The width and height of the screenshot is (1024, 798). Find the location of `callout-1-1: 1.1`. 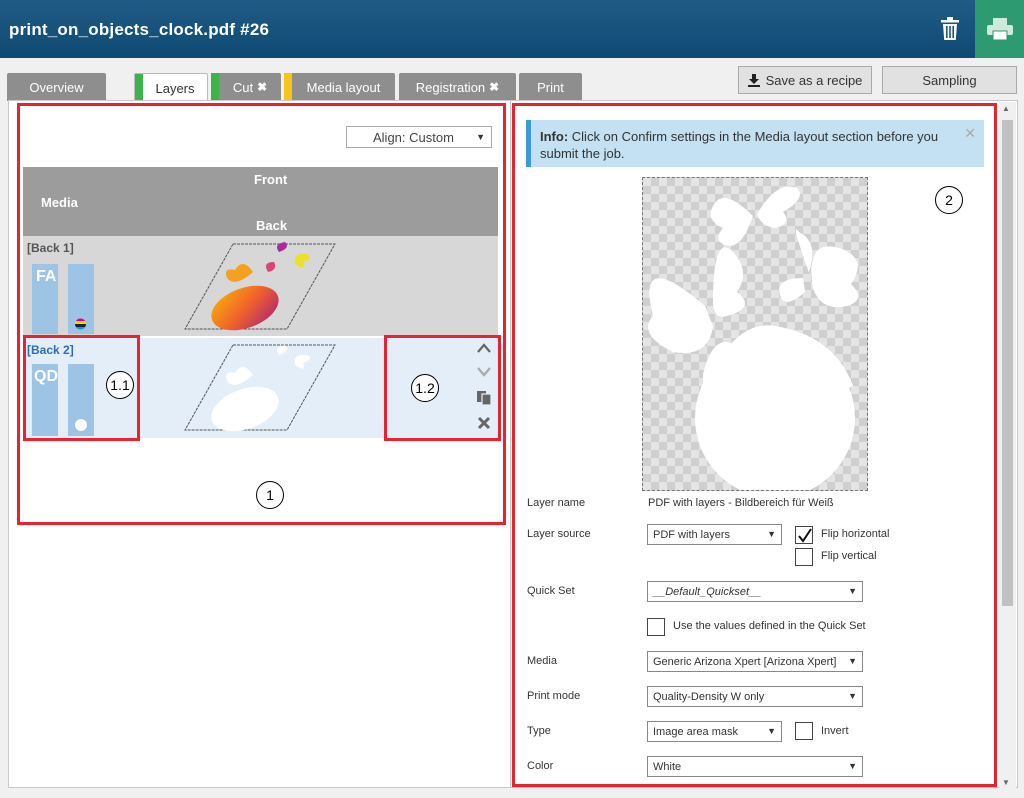

callout-1-1: 1.1 is located at coordinates (120, 385).